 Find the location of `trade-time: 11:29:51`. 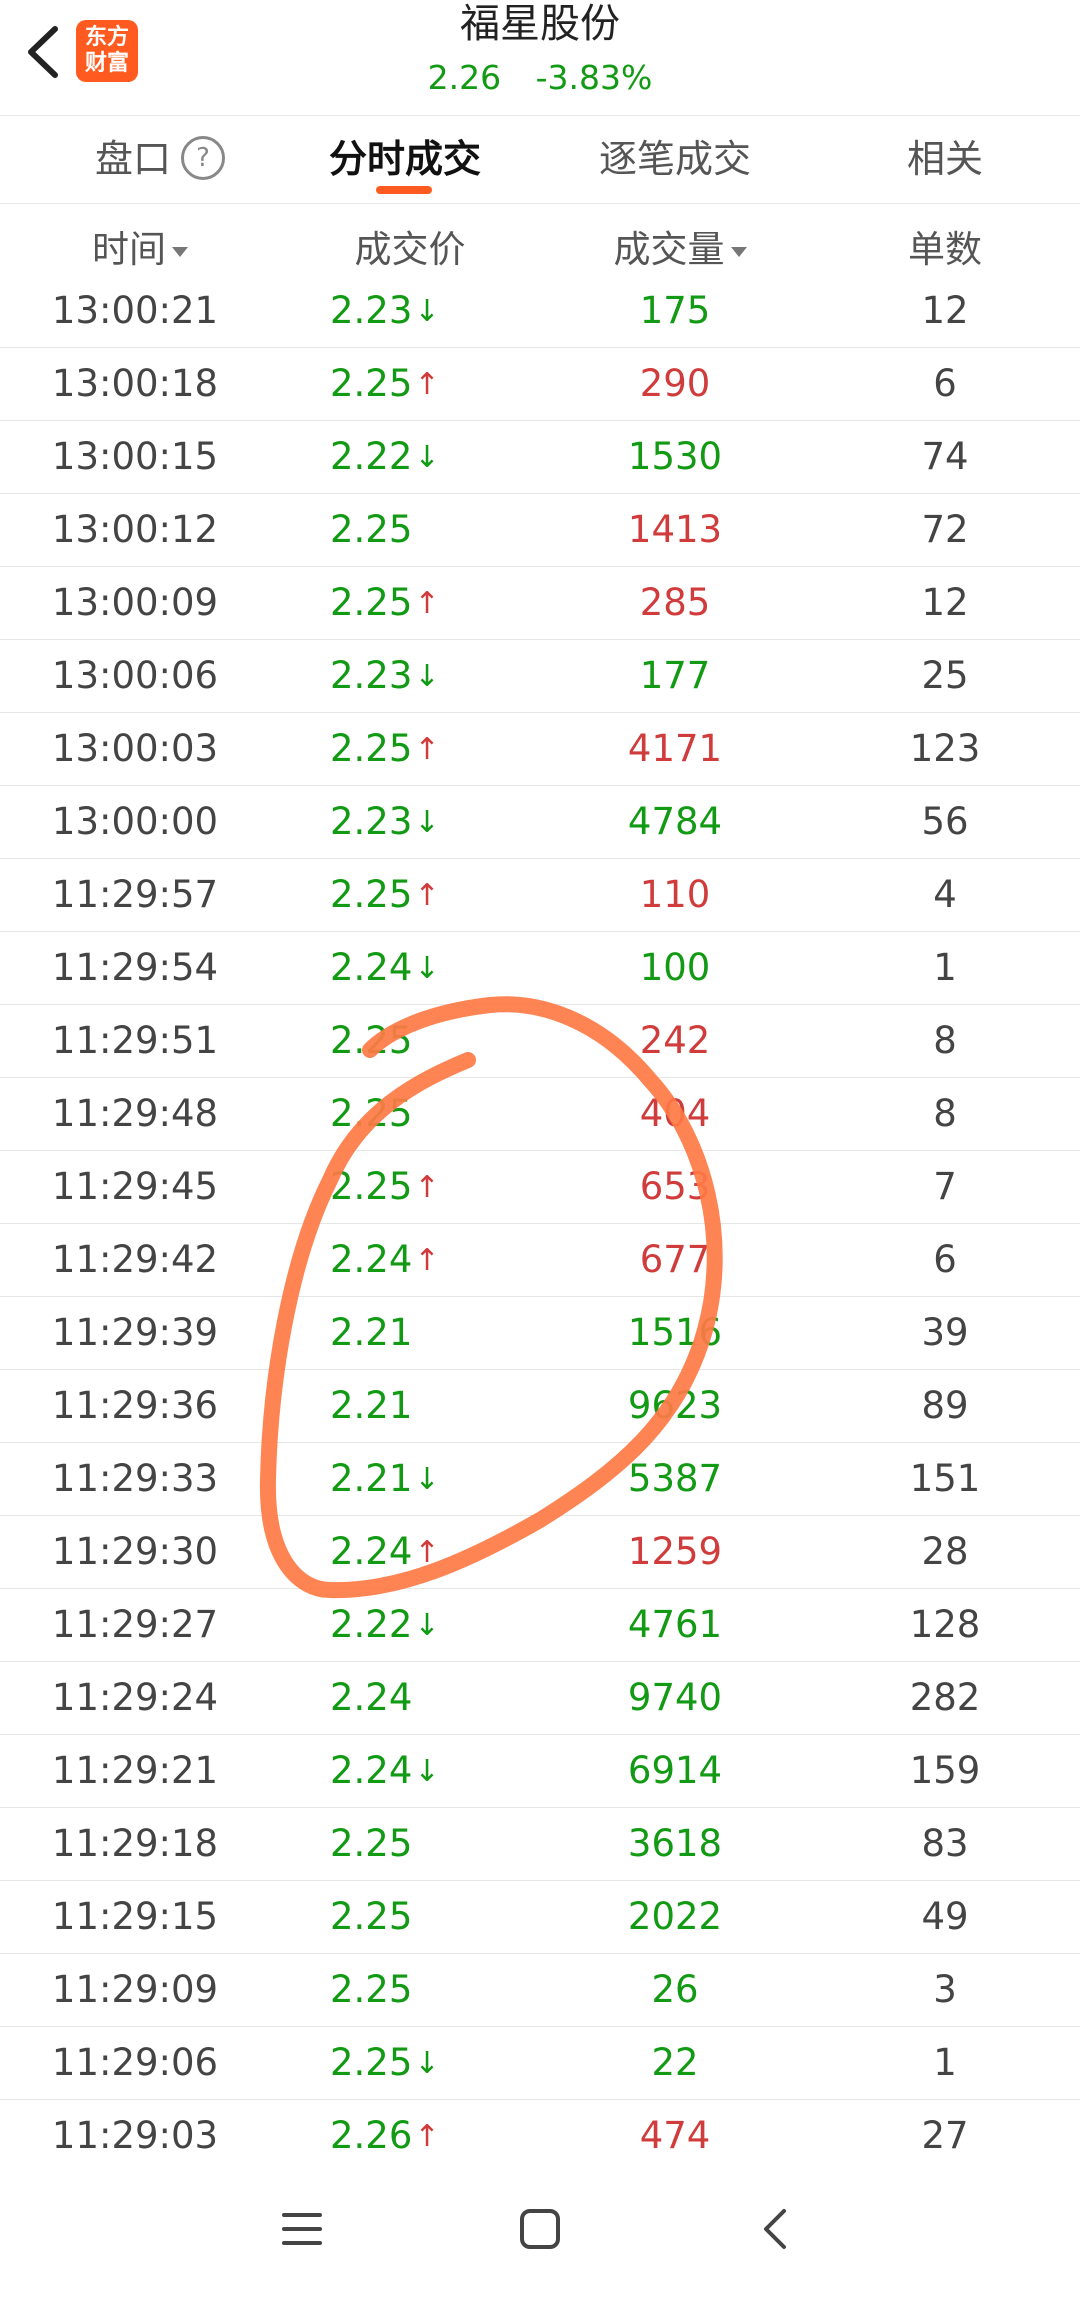

trade-time: 11:29:51 is located at coordinates (135, 1040).